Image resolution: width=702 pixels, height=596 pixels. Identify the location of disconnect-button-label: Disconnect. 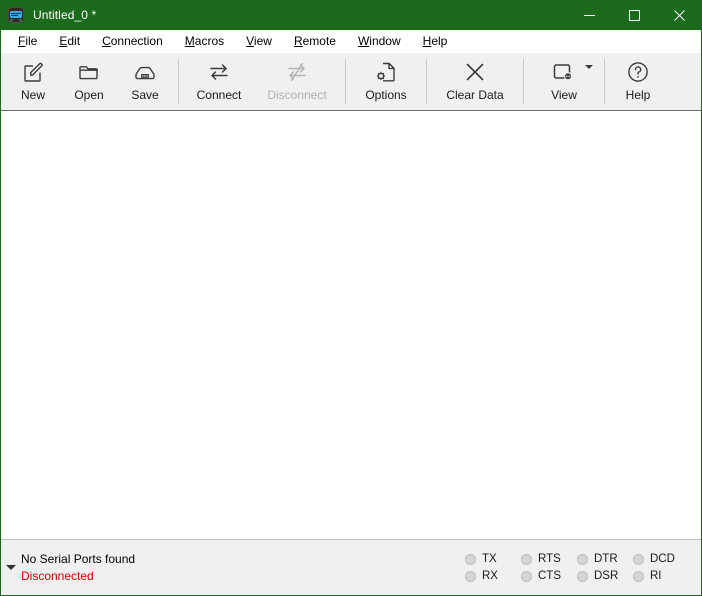
(297, 95).